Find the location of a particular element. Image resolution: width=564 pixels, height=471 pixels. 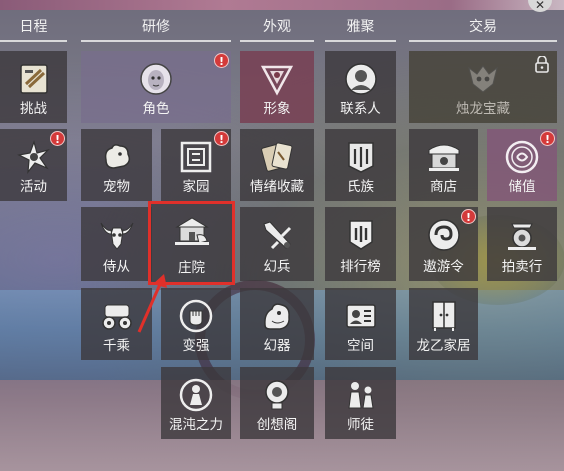

tile-attendant: 侍从 is located at coordinates (116, 244).